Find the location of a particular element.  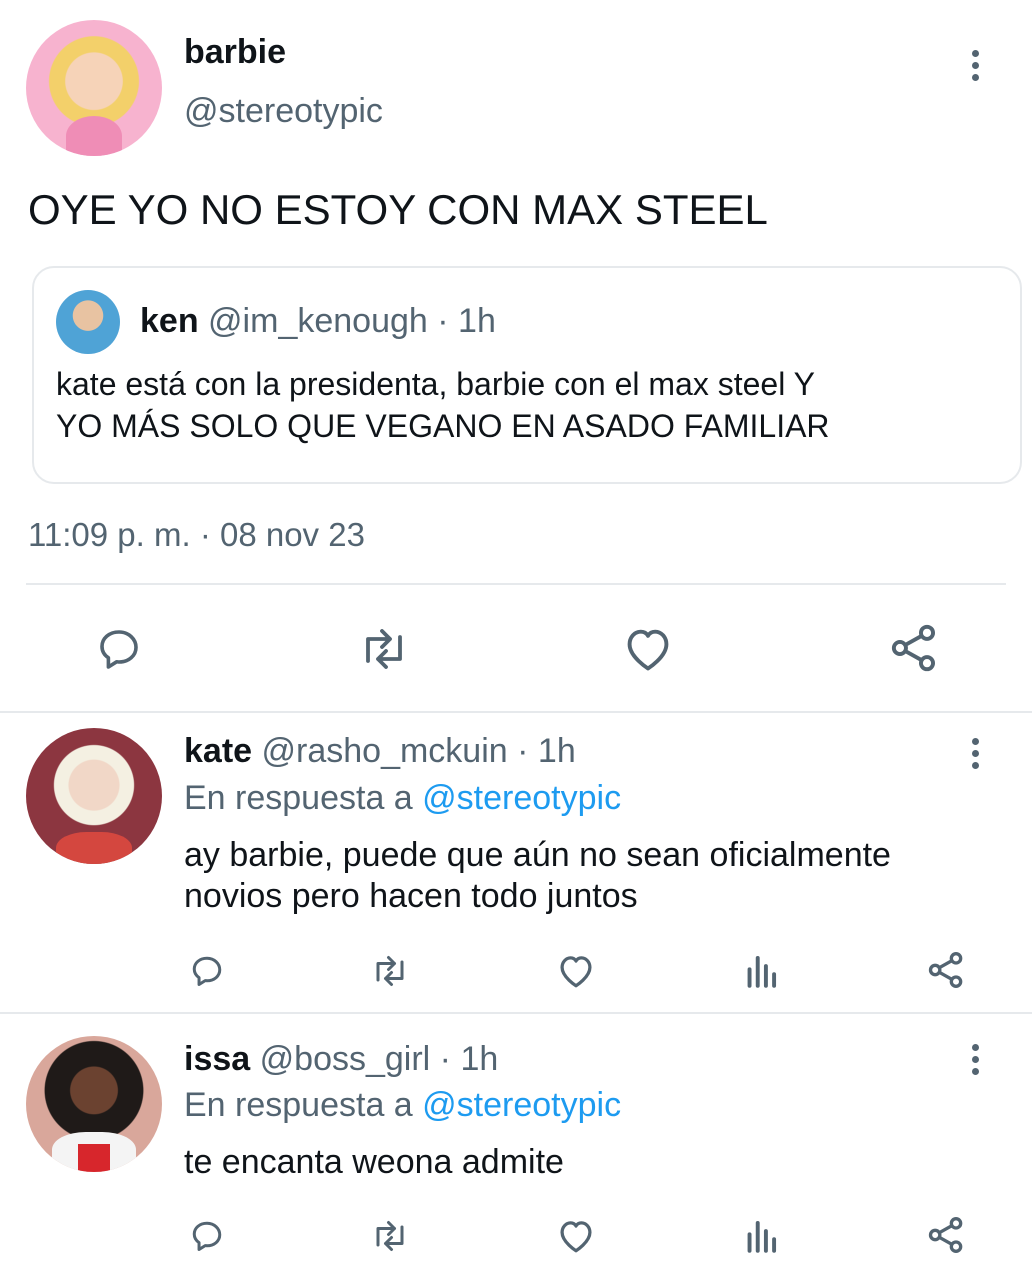

author-name: issa is located at coordinates (217, 1059).